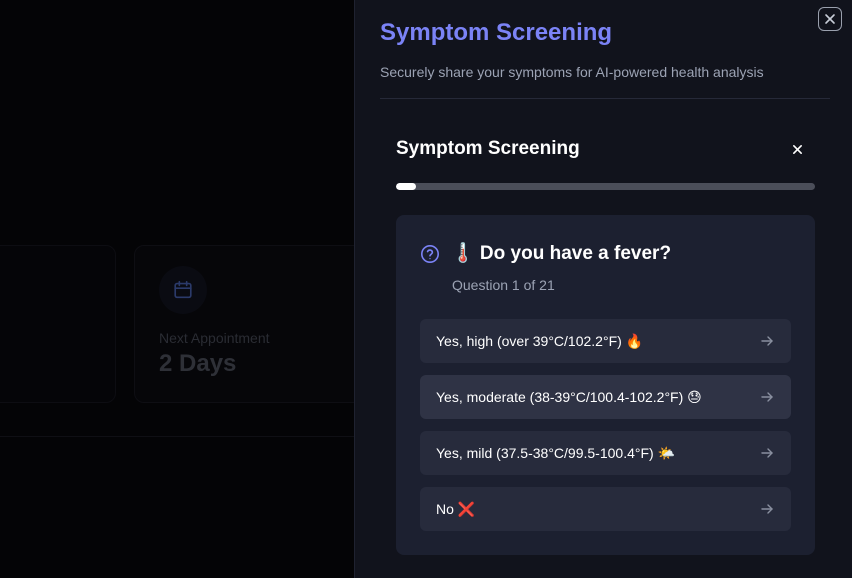 This screenshot has height=578, width=852. Describe the element at coordinates (254, 324) in the screenshot. I see `next-appointment-card: Next Appointment 2 Days` at that location.